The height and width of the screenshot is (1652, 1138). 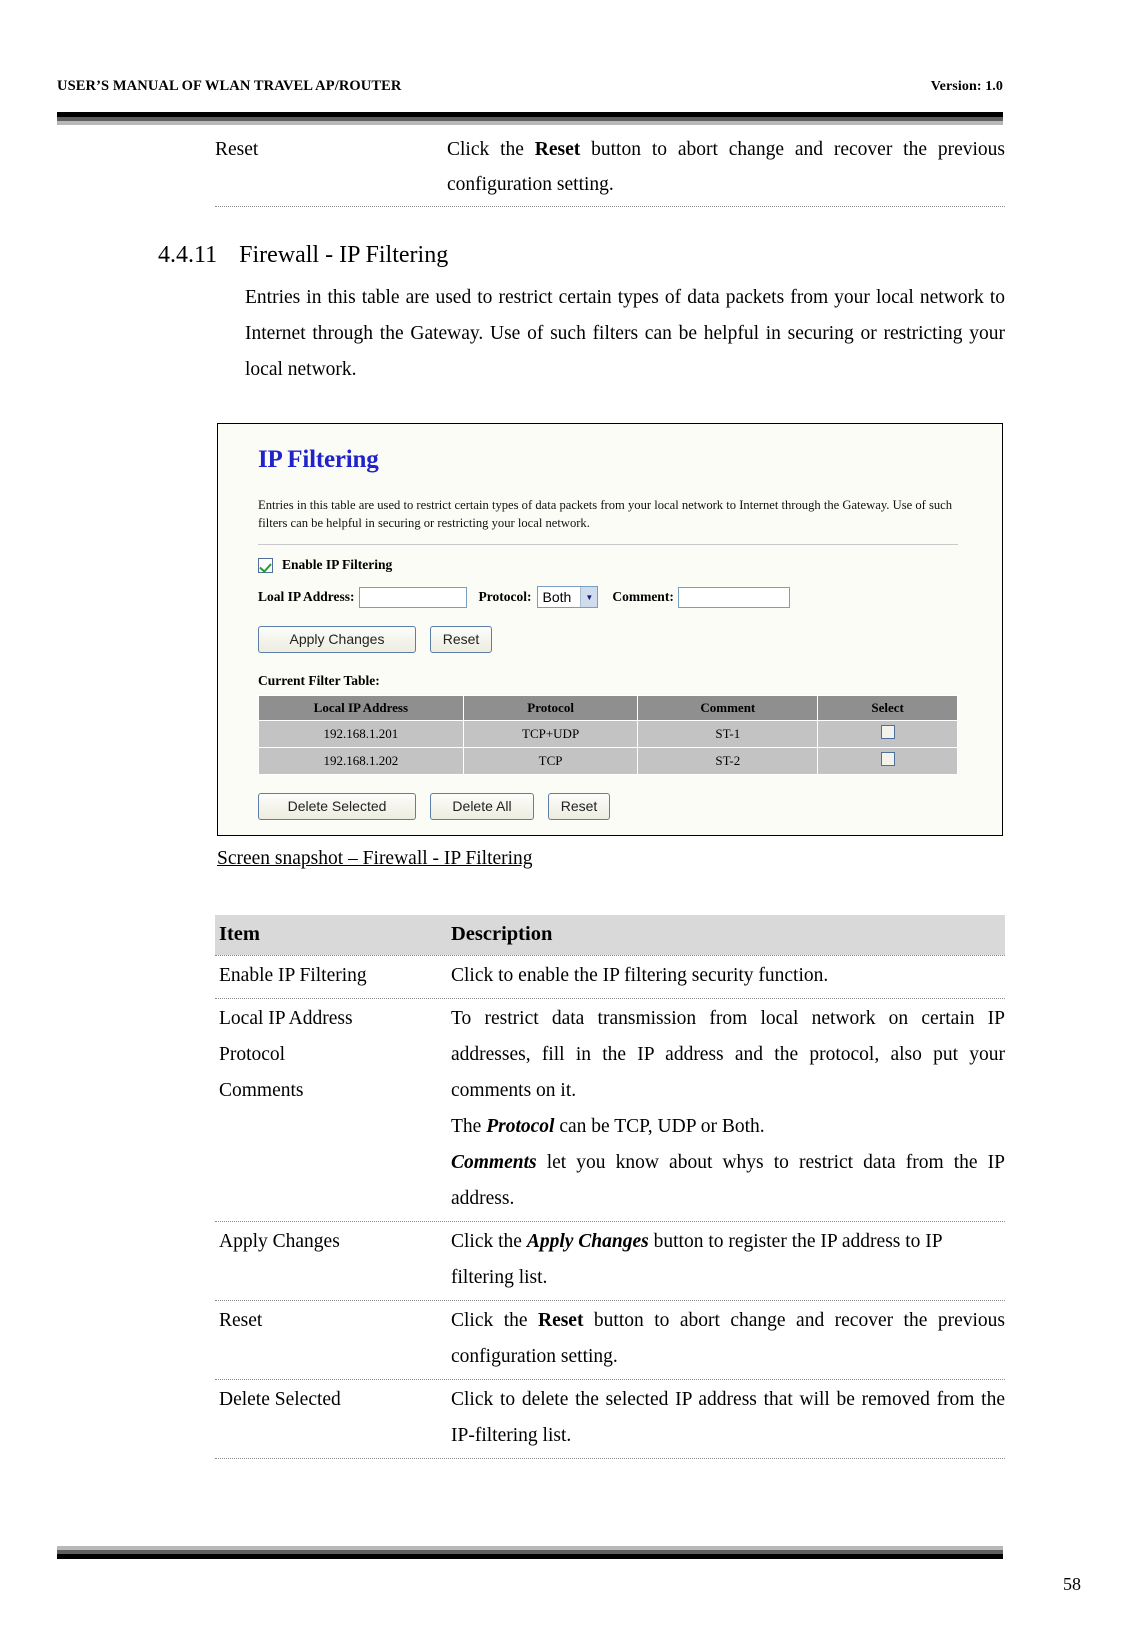 I want to click on apply-changes-button: Apply Changes, so click(x=337, y=639).